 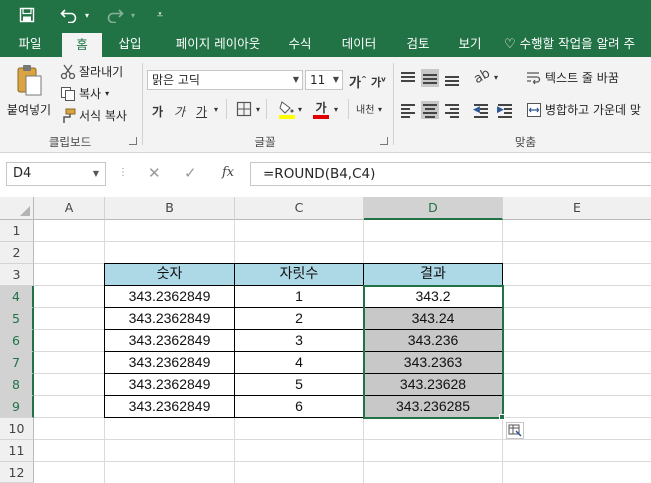 I want to click on phonetic-dropdown-icon: ▾, so click(x=380, y=109).